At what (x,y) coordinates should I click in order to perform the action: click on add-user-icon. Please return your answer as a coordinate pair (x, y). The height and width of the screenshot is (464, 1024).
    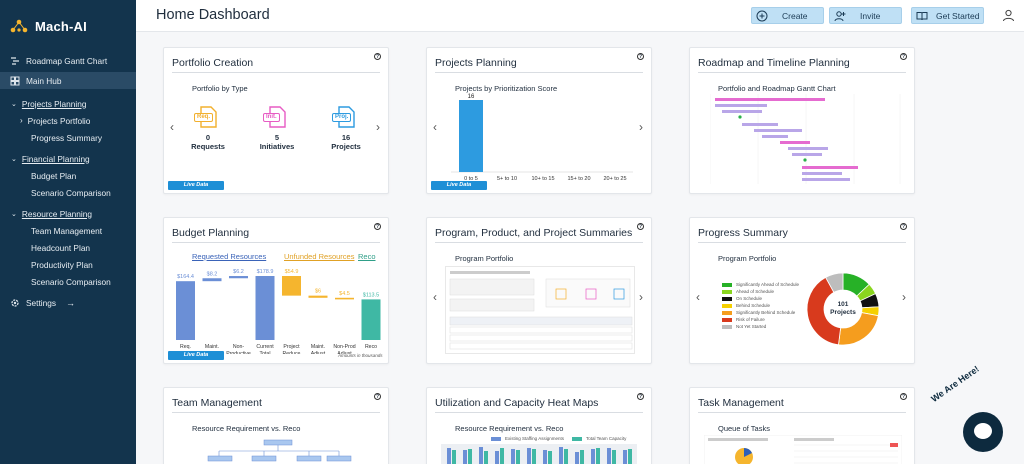
    Looking at the image, I should click on (840, 15).